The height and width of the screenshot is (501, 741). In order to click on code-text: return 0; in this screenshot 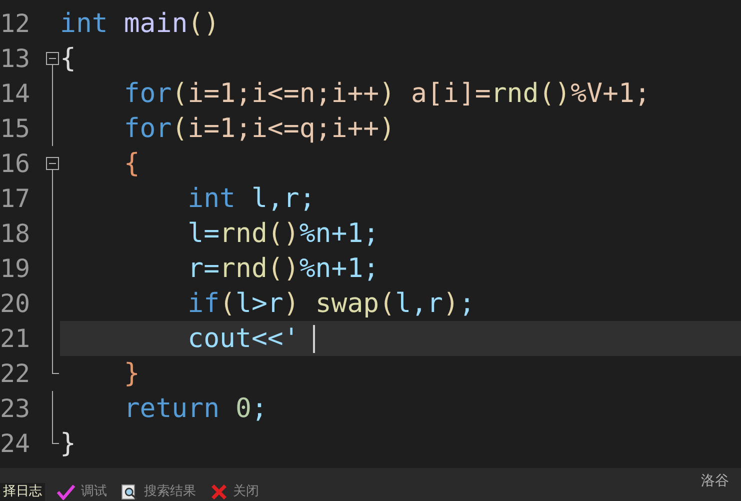, I will do `click(195, 409)`.